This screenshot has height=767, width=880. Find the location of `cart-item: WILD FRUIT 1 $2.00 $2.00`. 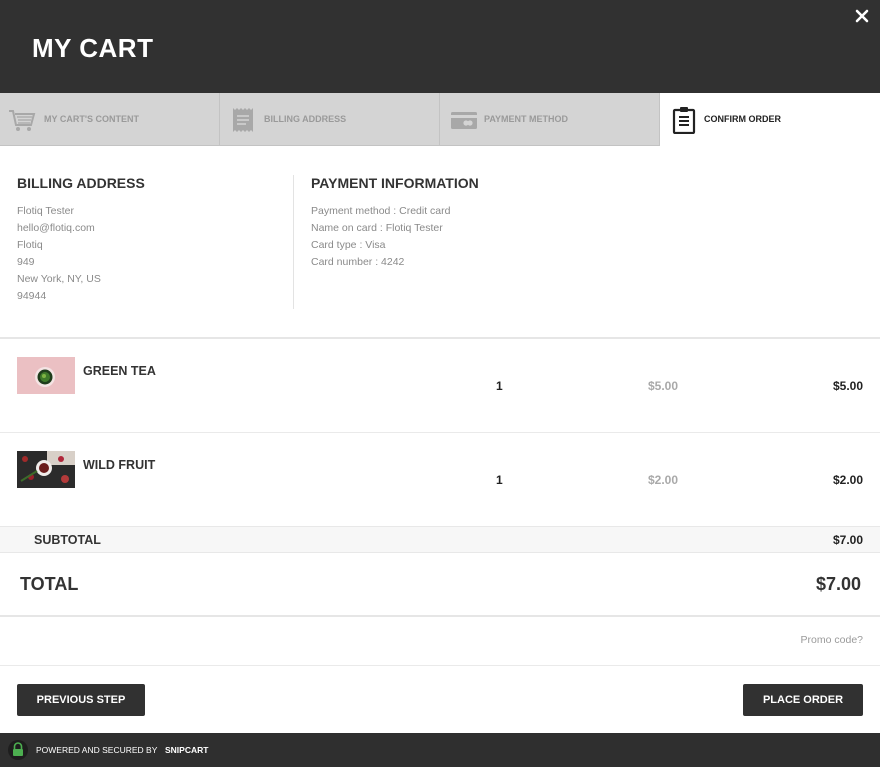

cart-item: WILD FRUIT 1 $2.00 $2.00 is located at coordinates (440, 480).